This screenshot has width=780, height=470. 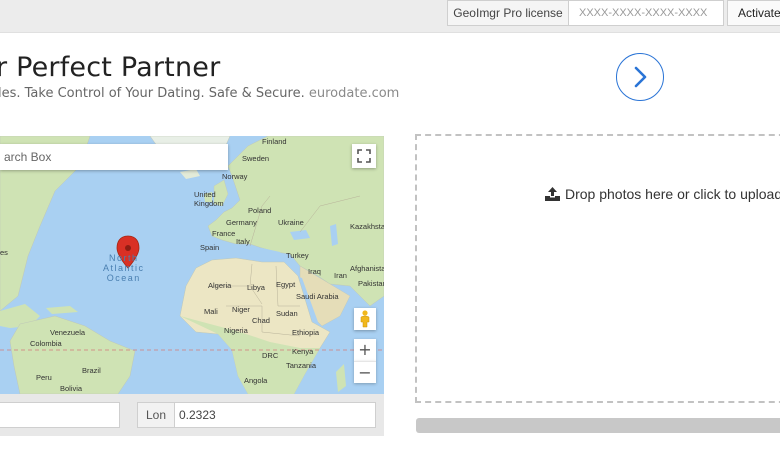 What do you see at coordinates (235, 176) in the screenshot?
I see `map-label: Norway` at bounding box center [235, 176].